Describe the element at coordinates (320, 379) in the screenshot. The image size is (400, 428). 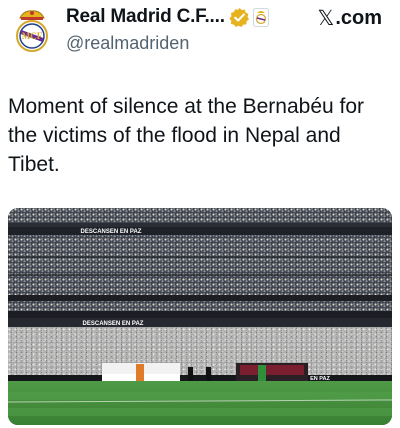
I see `banner-field: EN PAZ` at that location.